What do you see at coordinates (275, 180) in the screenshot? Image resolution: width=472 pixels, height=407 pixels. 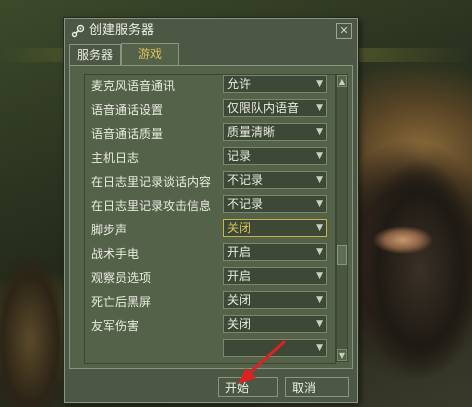 I see `setting-dropdown-log-chat: 不记录 ▼` at bounding box center [275, 180].